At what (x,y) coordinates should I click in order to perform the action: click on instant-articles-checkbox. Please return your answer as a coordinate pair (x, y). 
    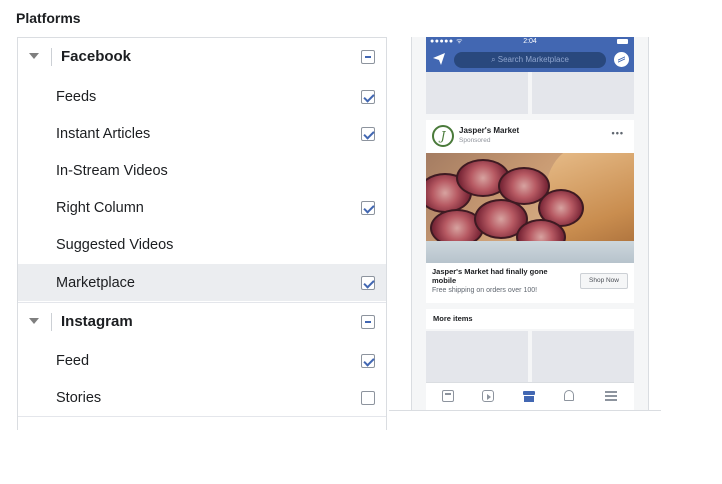
    Looking at the image, I should click on (368, 134).